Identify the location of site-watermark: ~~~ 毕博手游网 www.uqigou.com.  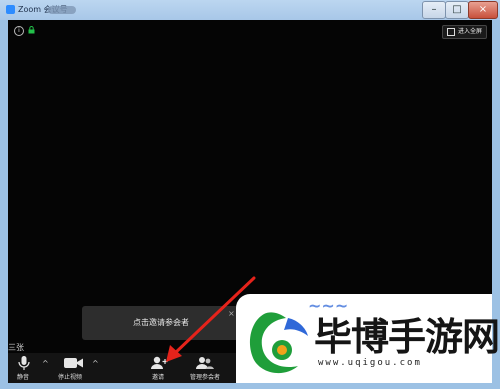
(368, 338).